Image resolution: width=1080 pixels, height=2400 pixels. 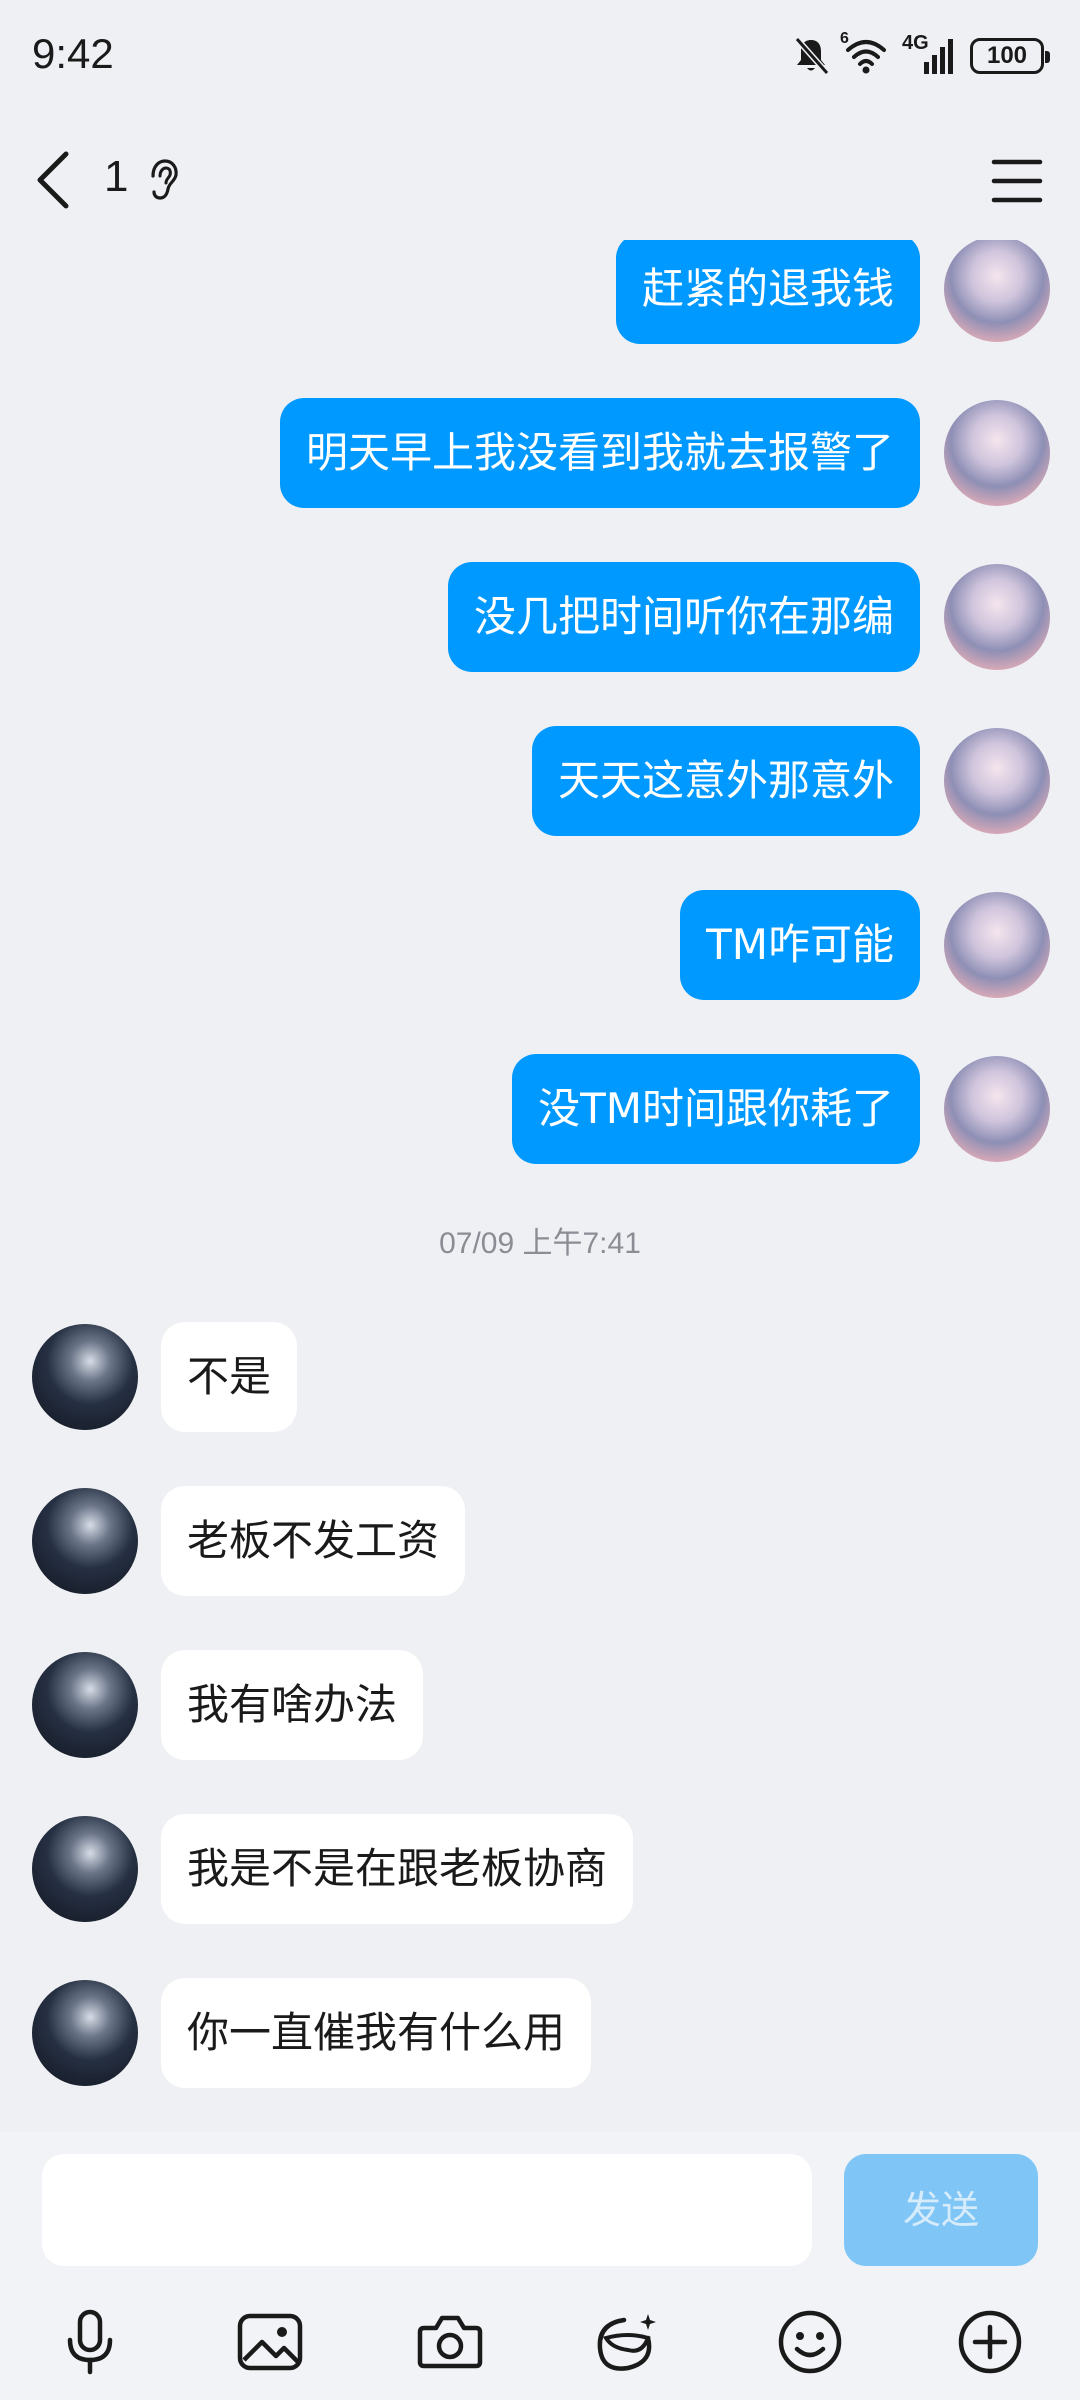 I want to click on signal-bars-icon, so click(x=938, y=56).